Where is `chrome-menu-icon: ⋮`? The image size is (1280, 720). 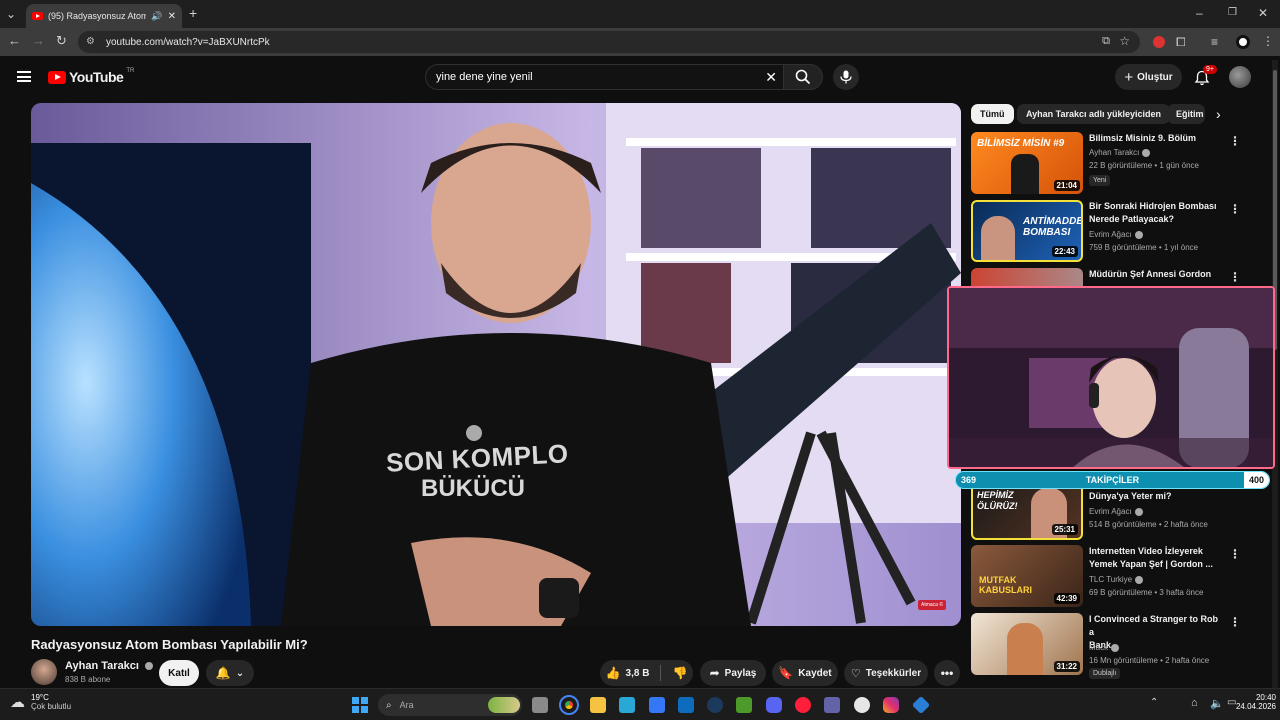
chrome-menu-icon: ⋮ is located at coordinates (1268, 41).